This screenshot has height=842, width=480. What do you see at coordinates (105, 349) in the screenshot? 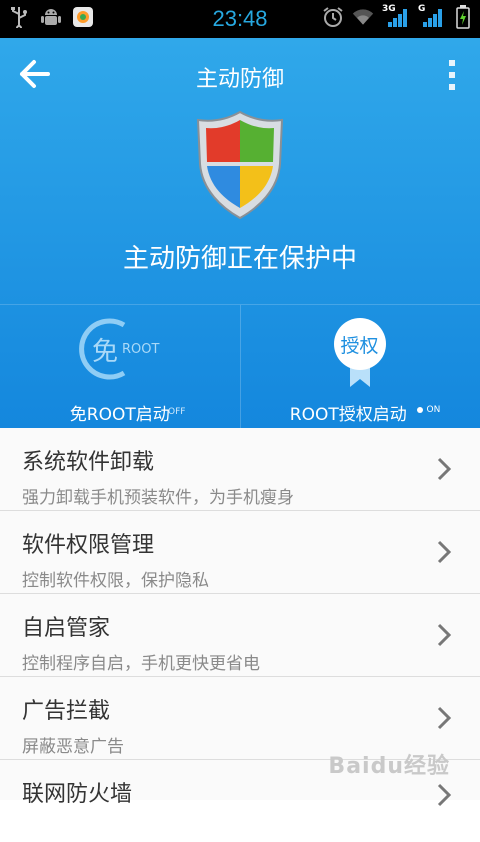
I see `no-root-icon-main: 免` at bounding box center [105, 349].